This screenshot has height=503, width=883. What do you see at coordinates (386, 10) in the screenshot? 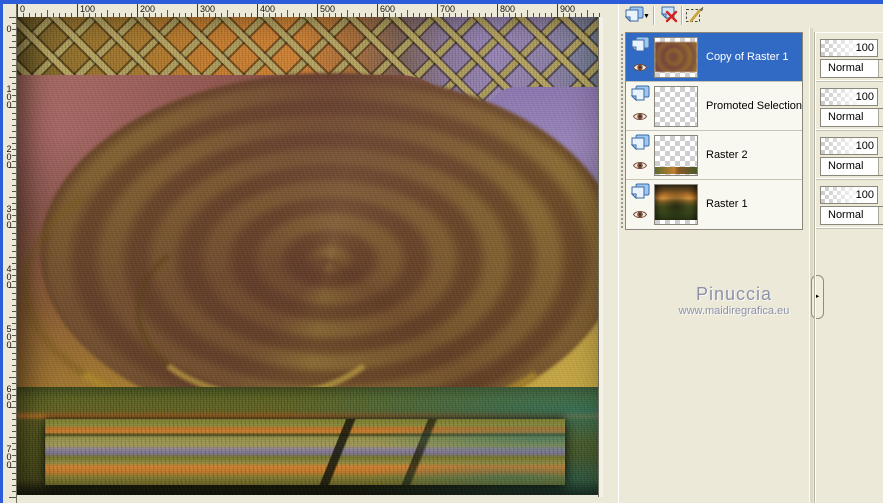
I see `h-ruler-label: 600` at bounding box center [386, 10].